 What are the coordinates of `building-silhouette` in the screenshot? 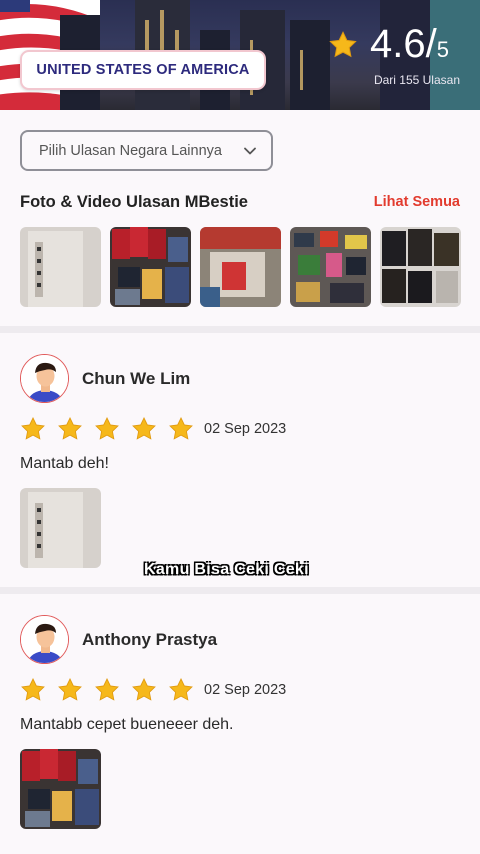 It's located at (310, 65).